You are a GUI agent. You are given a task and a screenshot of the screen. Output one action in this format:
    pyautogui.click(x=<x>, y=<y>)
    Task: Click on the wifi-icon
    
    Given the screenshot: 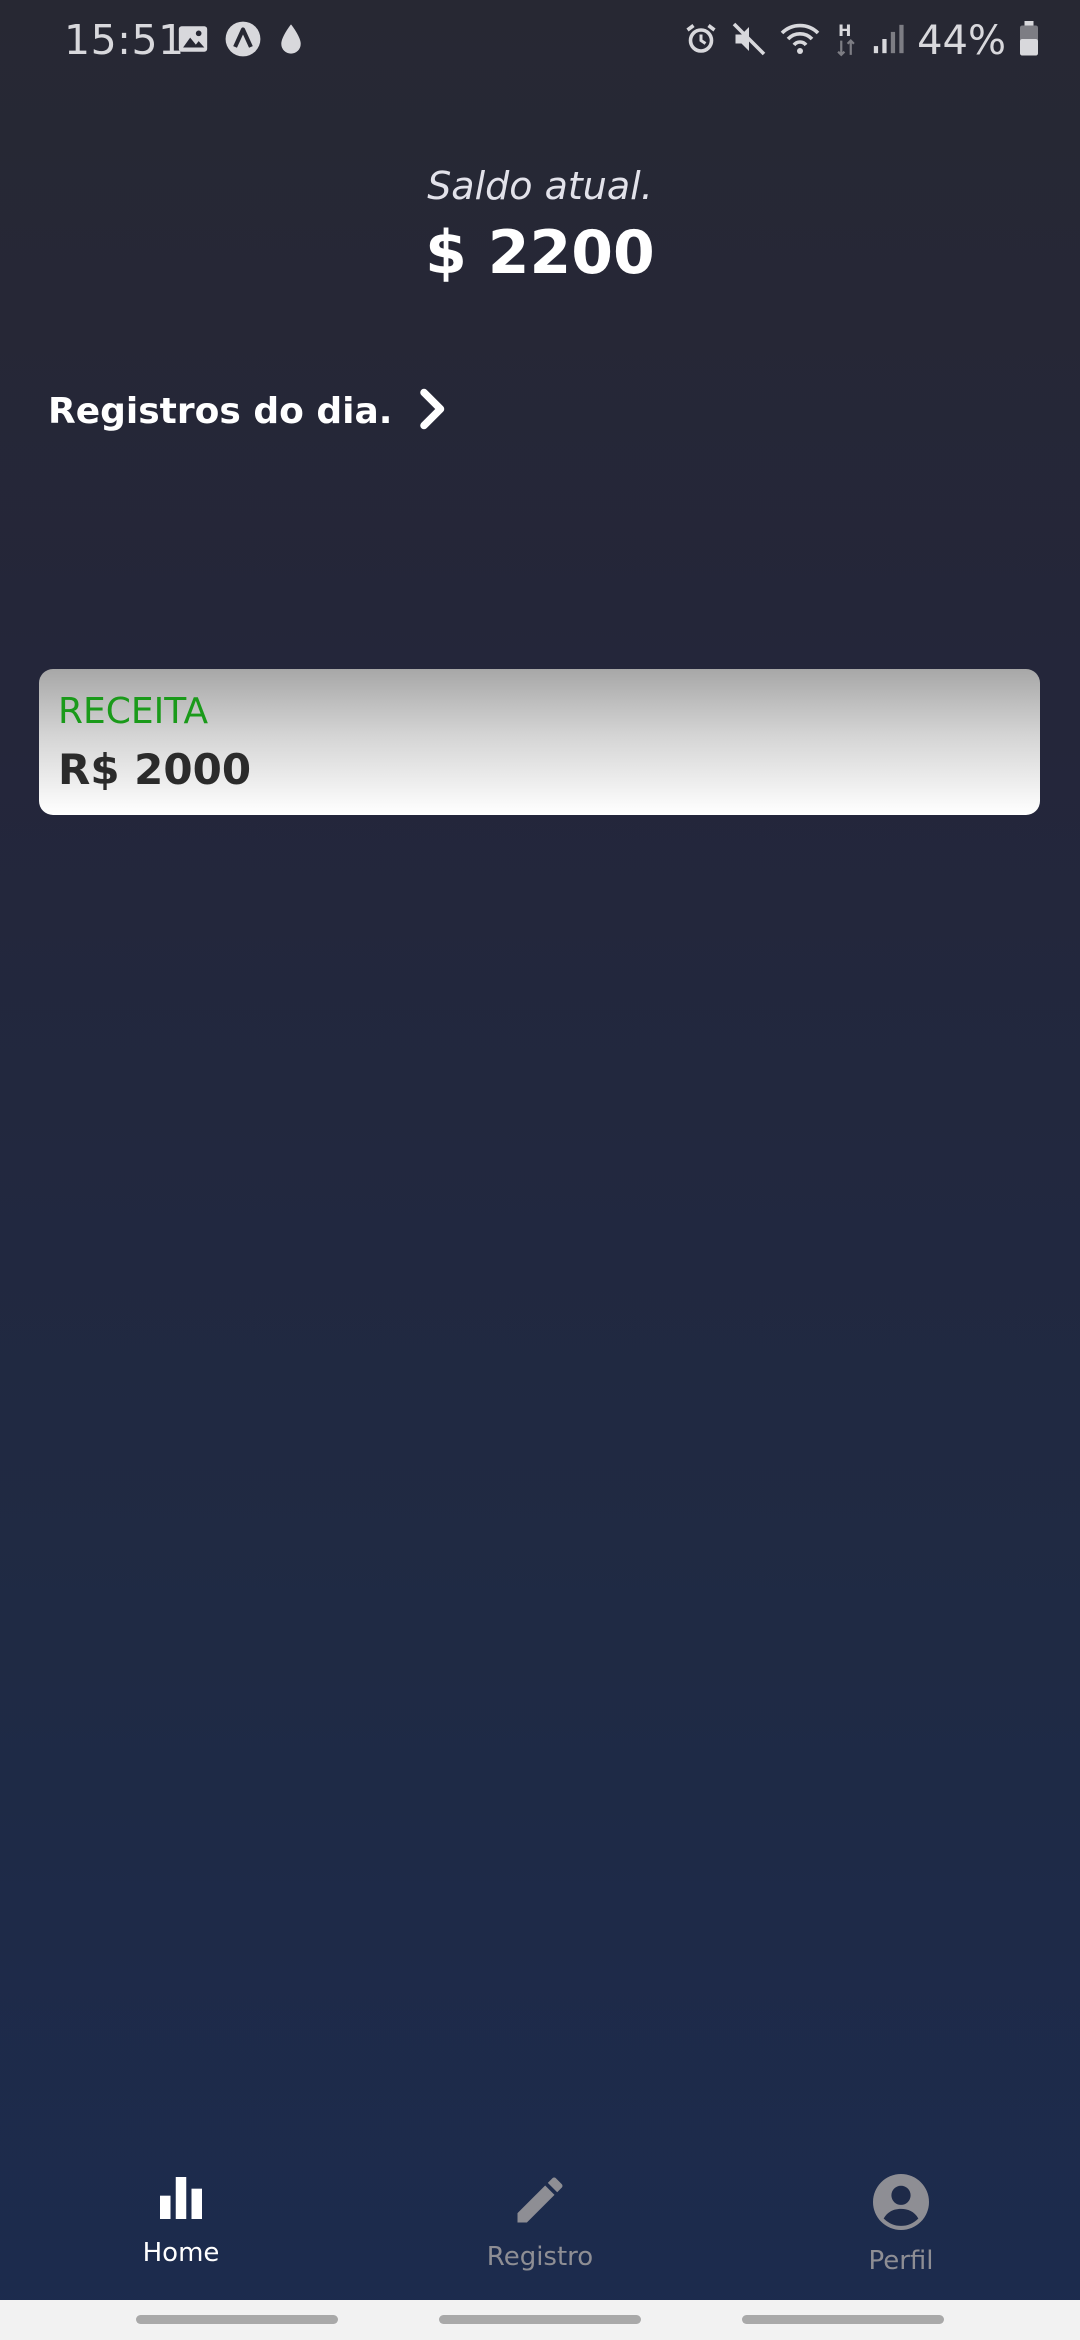 What is the action you would take?
    pyautogui.click(x=800, y=41)
    